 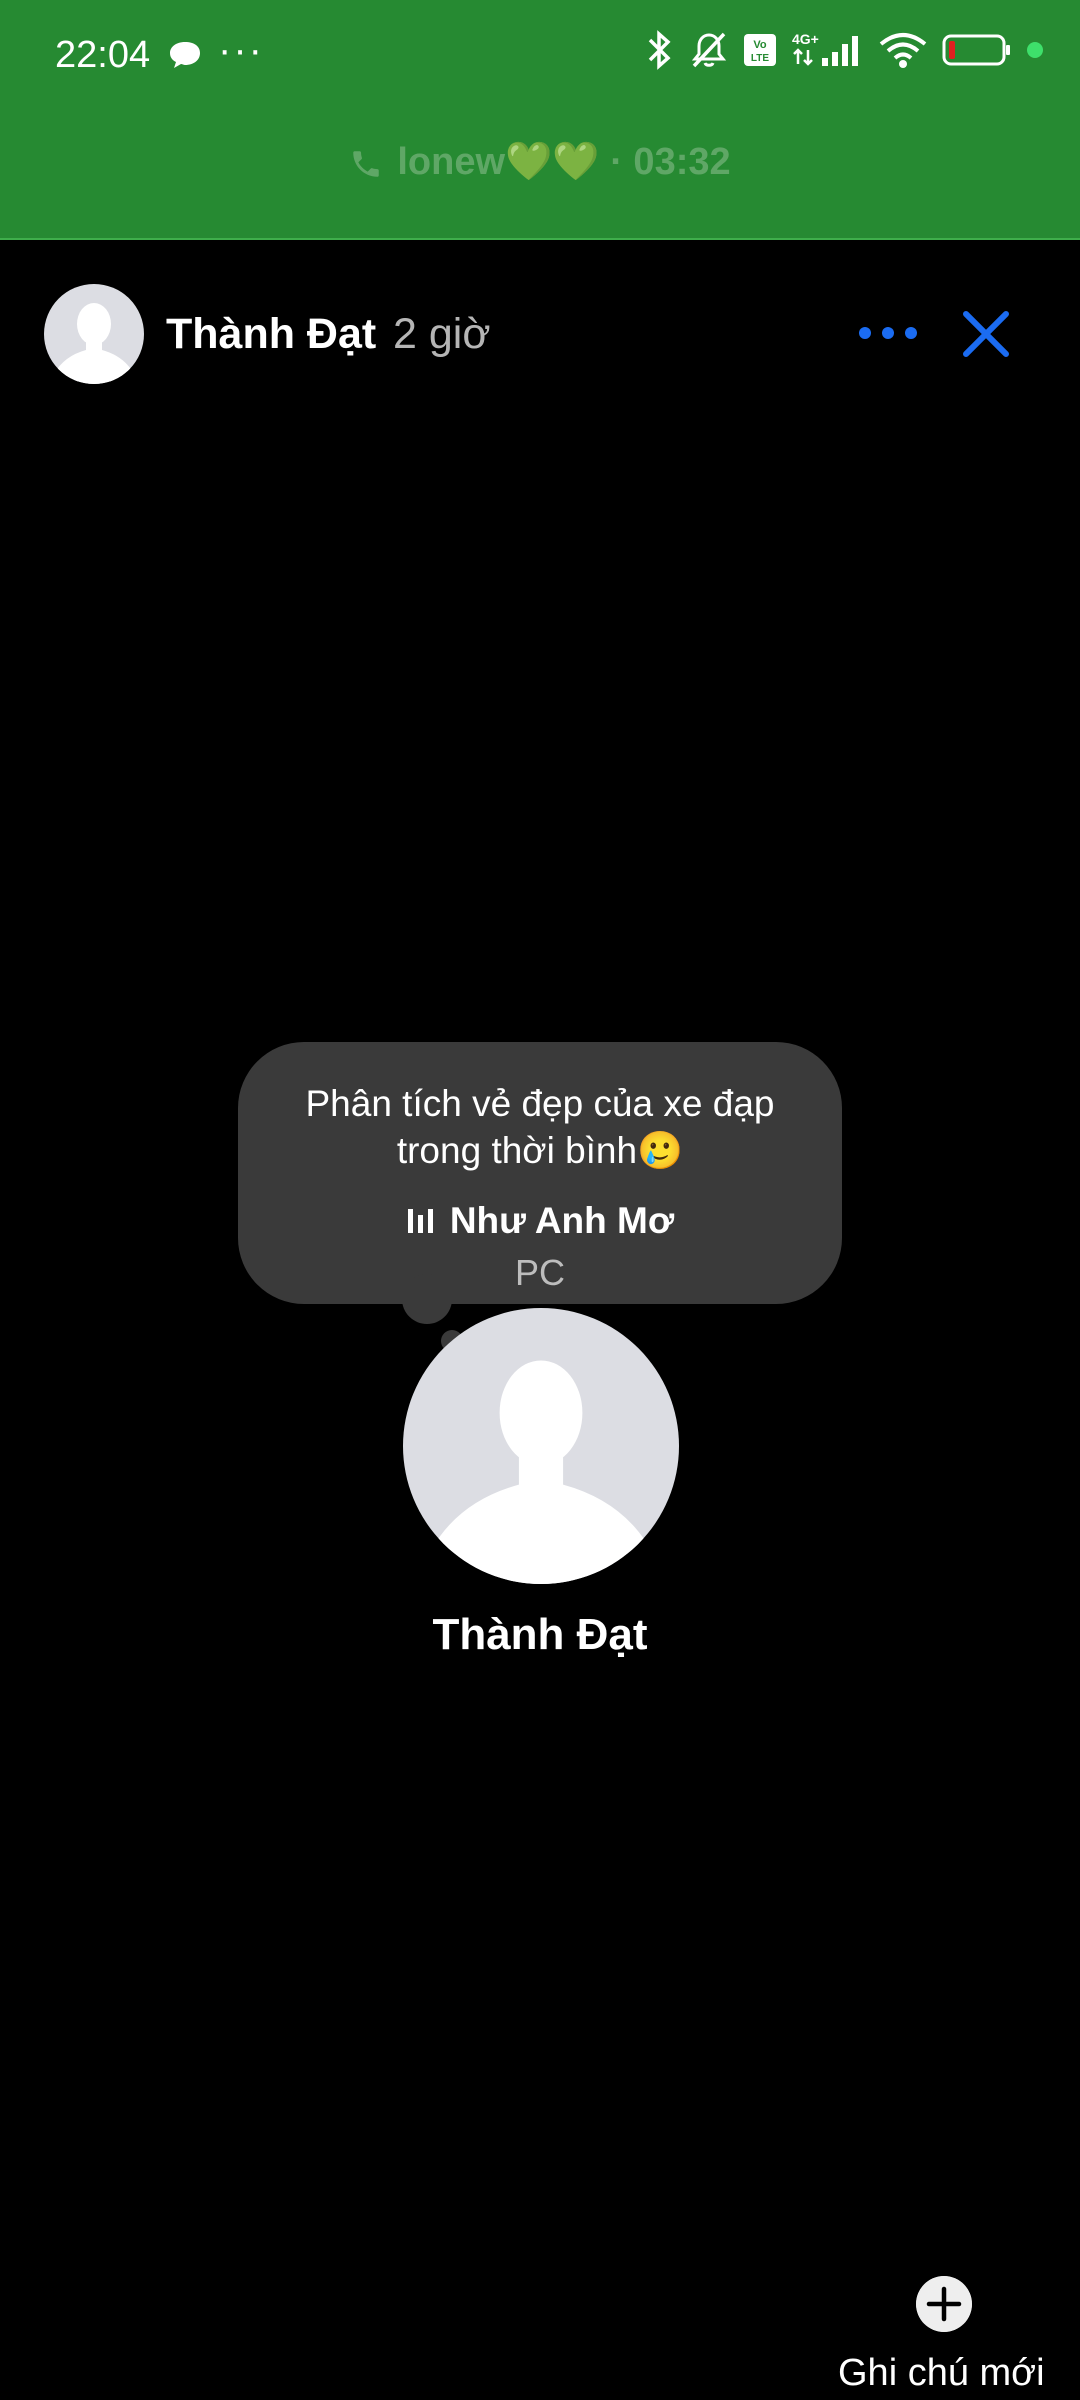 I want to click on bell-muted-icon, so click(x=709, y=50).